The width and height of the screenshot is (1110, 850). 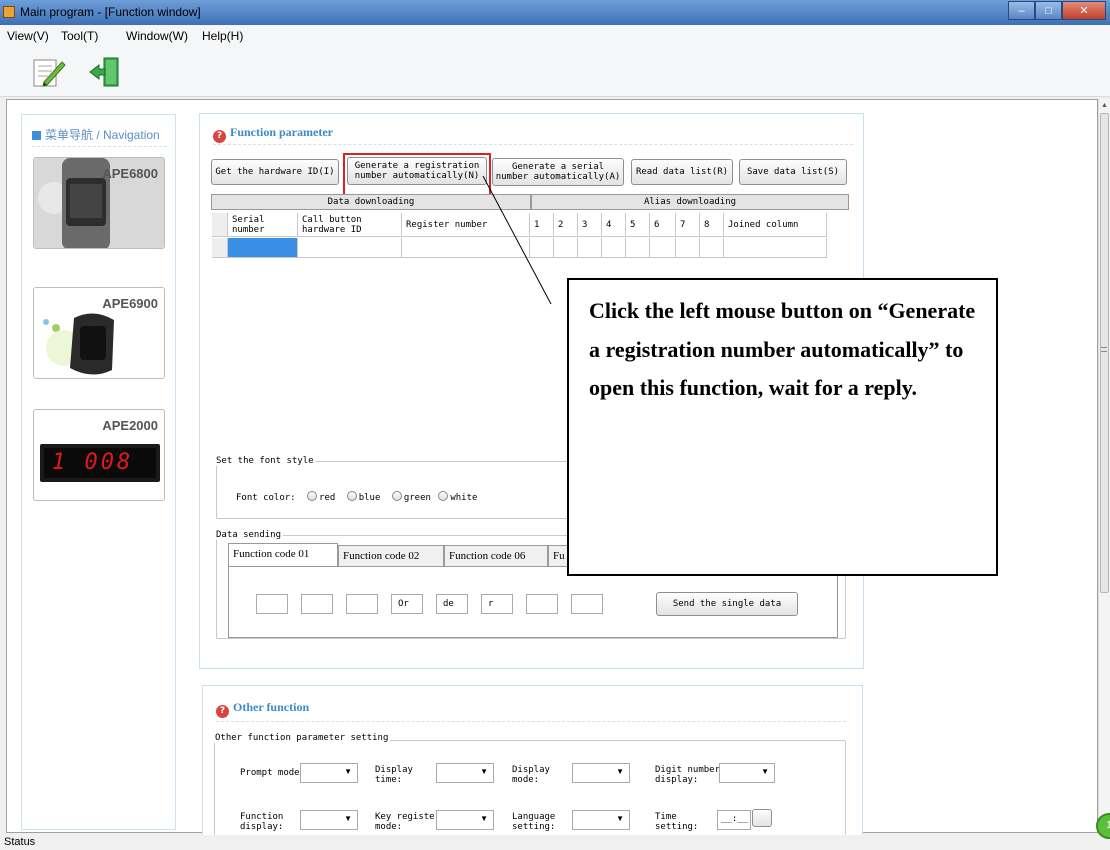 What do you see at coordinates (465, 773) in the screenshot?
I see `display-time-select: ▼` at bounding box center [465, 773].